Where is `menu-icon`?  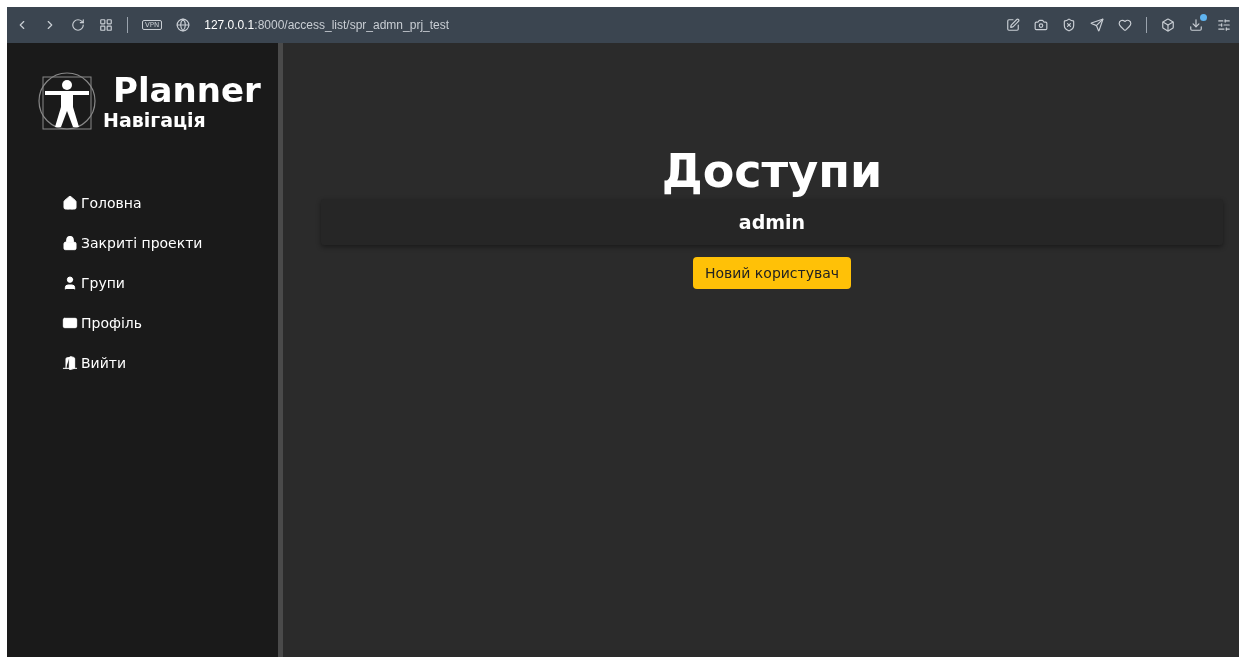 menu-icon is located at coordinates (1224, 25).